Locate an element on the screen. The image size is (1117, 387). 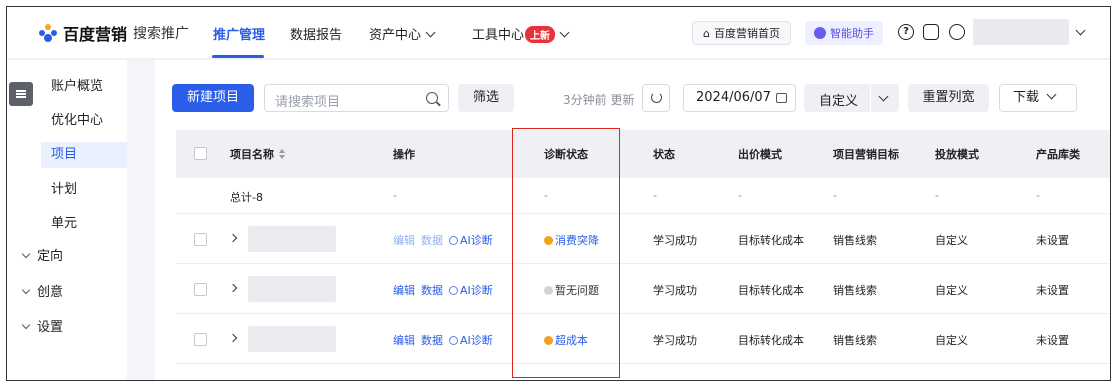
column-header-status: 状态 is located at coordinates (664, 154).